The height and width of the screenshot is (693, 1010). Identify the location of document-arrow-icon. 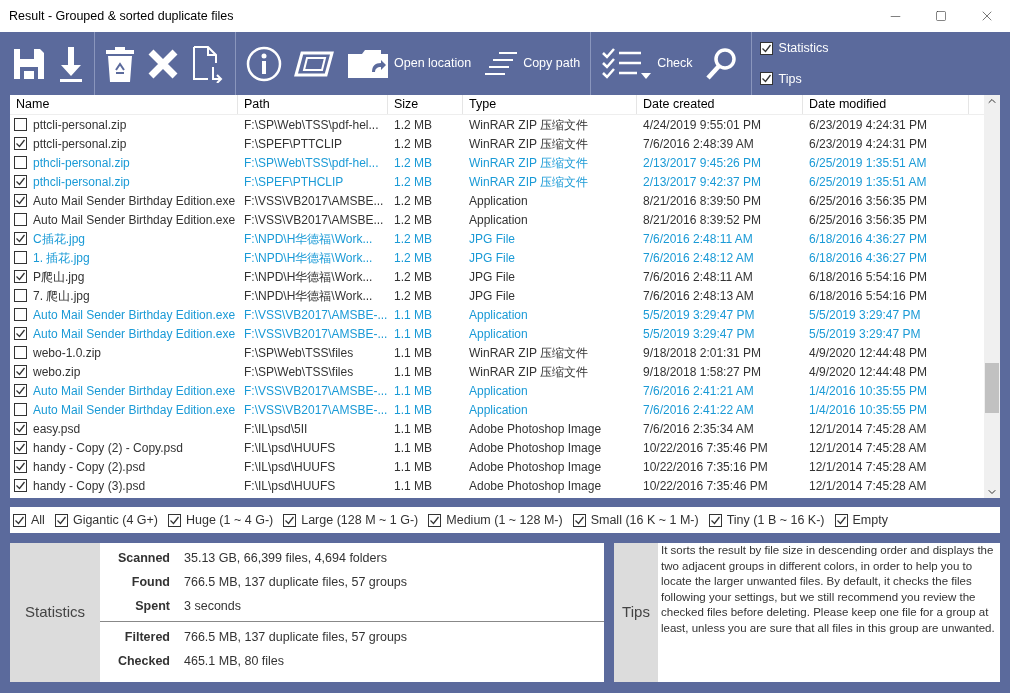
(208, 63).